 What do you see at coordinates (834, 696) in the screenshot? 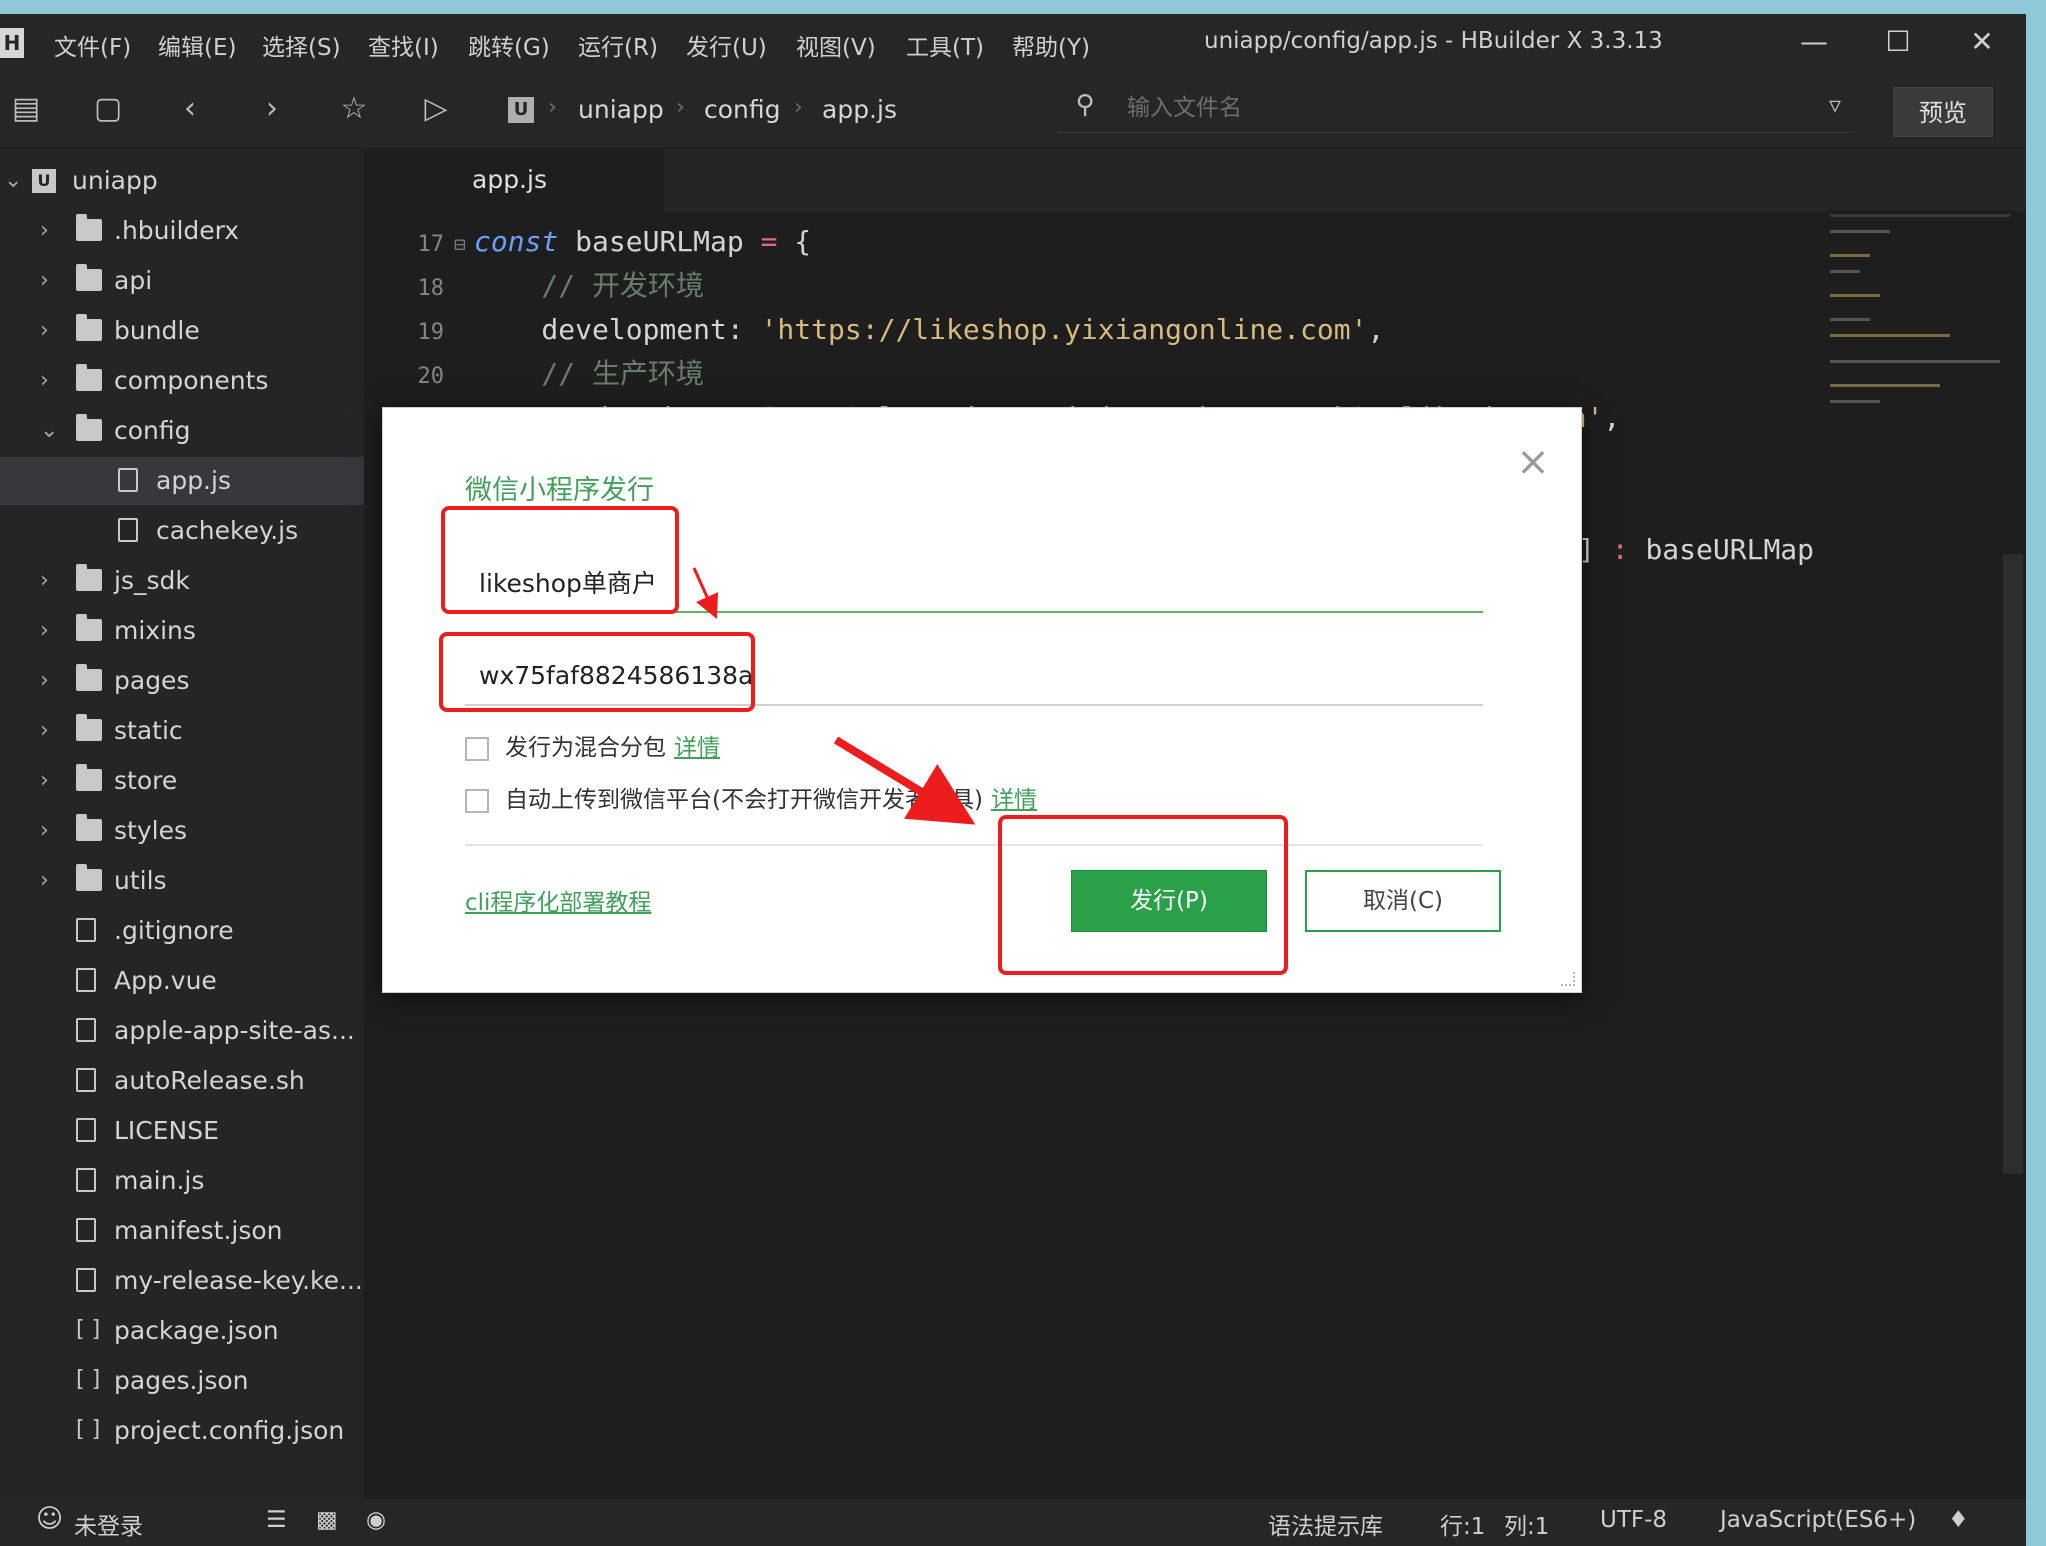
I see `annotation-arrows` at bounding box center [834, 696].